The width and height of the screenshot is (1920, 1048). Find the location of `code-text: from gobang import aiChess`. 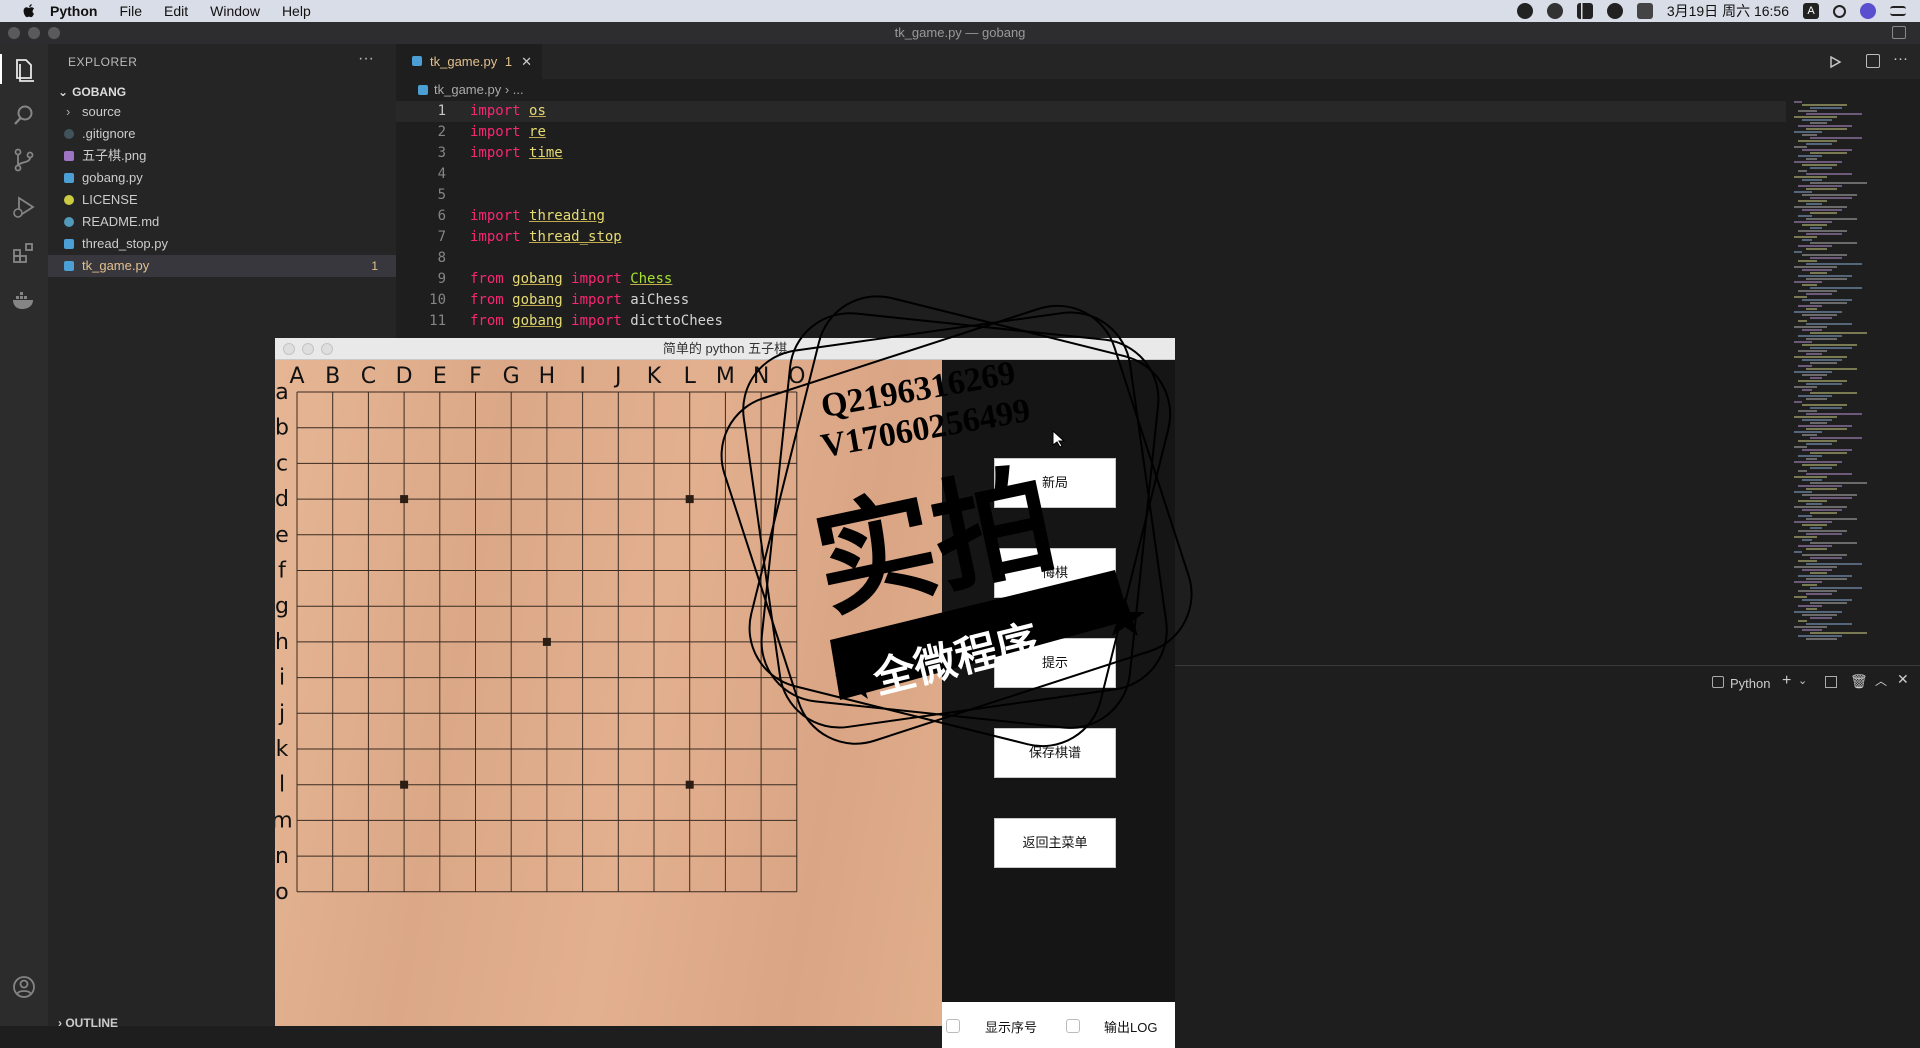

code-text: from gobang import aiChess is located at coordinates (579, 300).